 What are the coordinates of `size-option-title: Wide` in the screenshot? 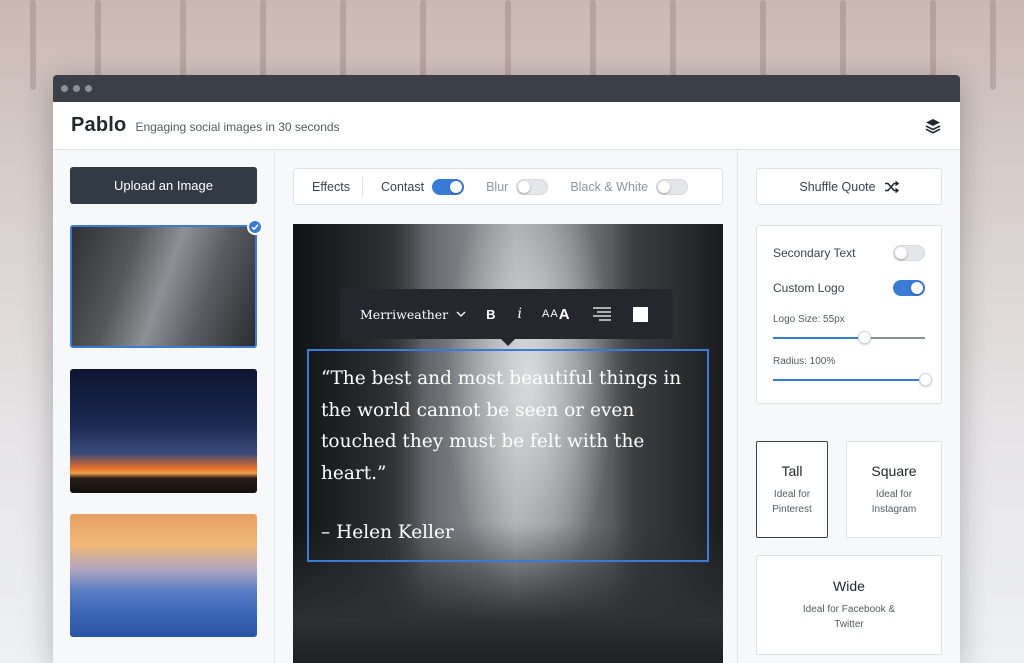 It's located at (849, 586).